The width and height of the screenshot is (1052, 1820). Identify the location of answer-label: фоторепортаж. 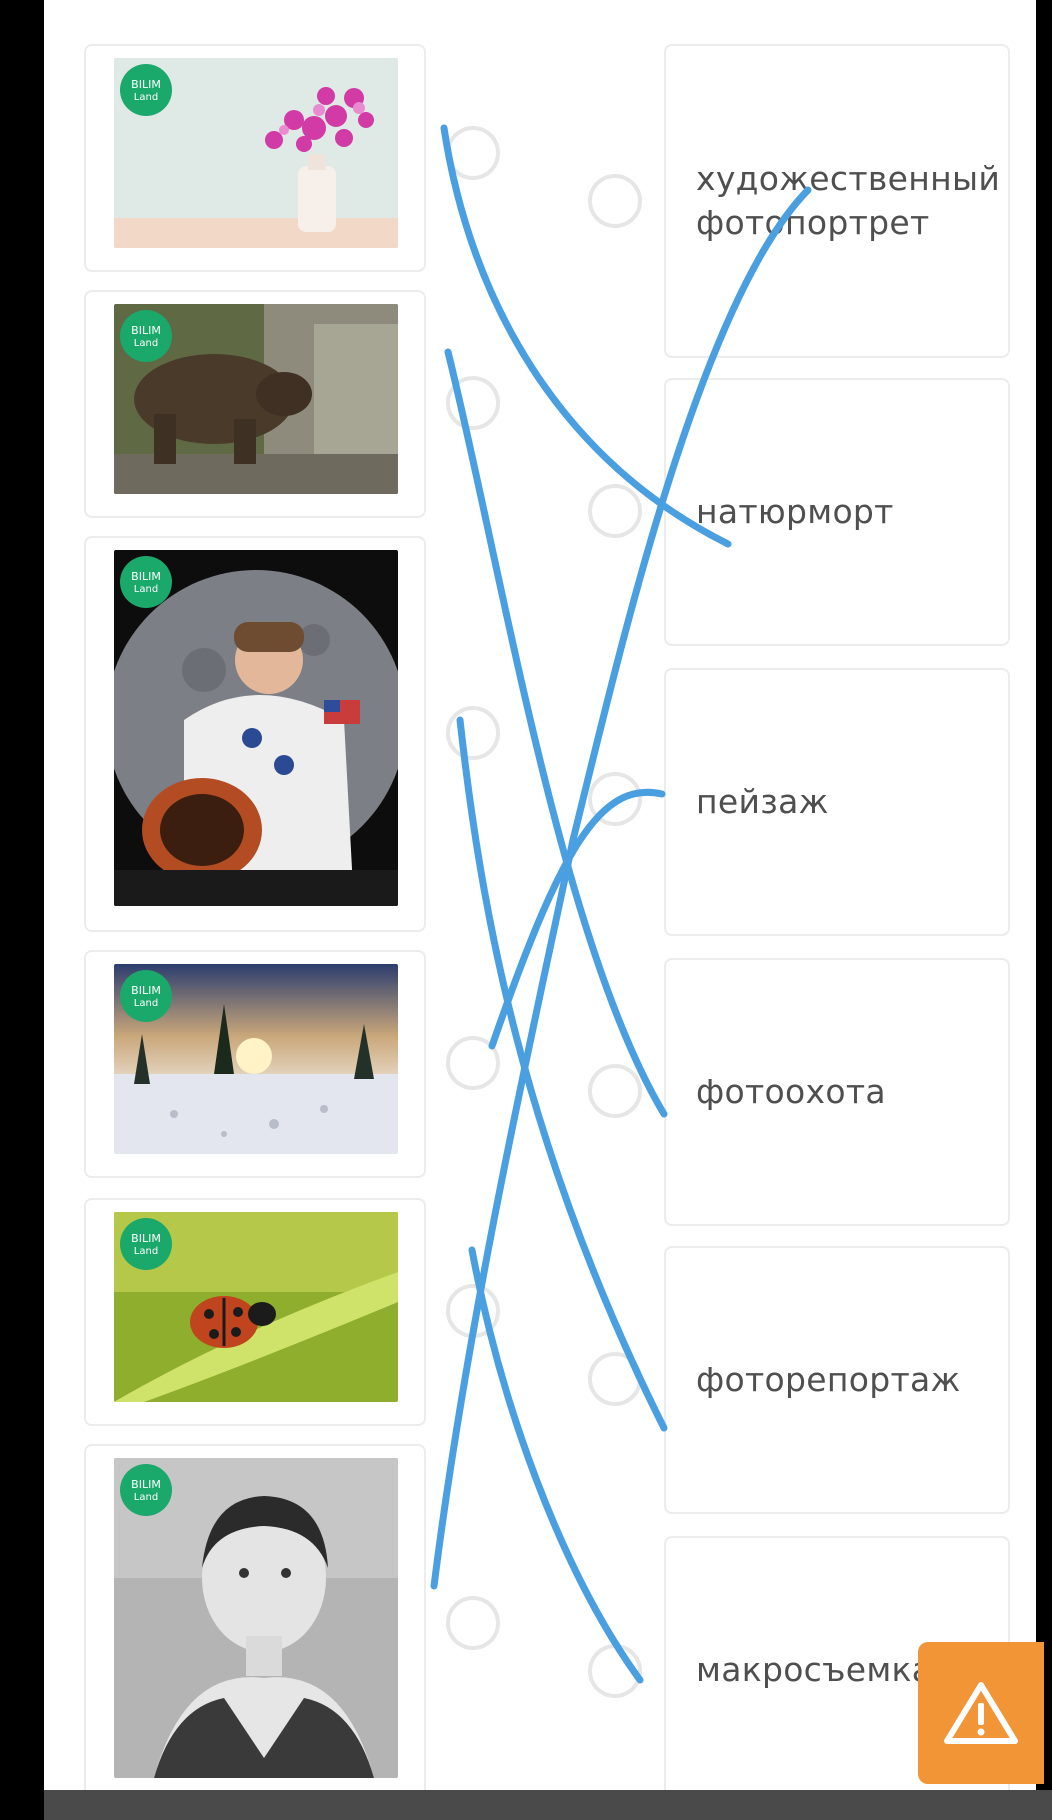
(828, 1379).